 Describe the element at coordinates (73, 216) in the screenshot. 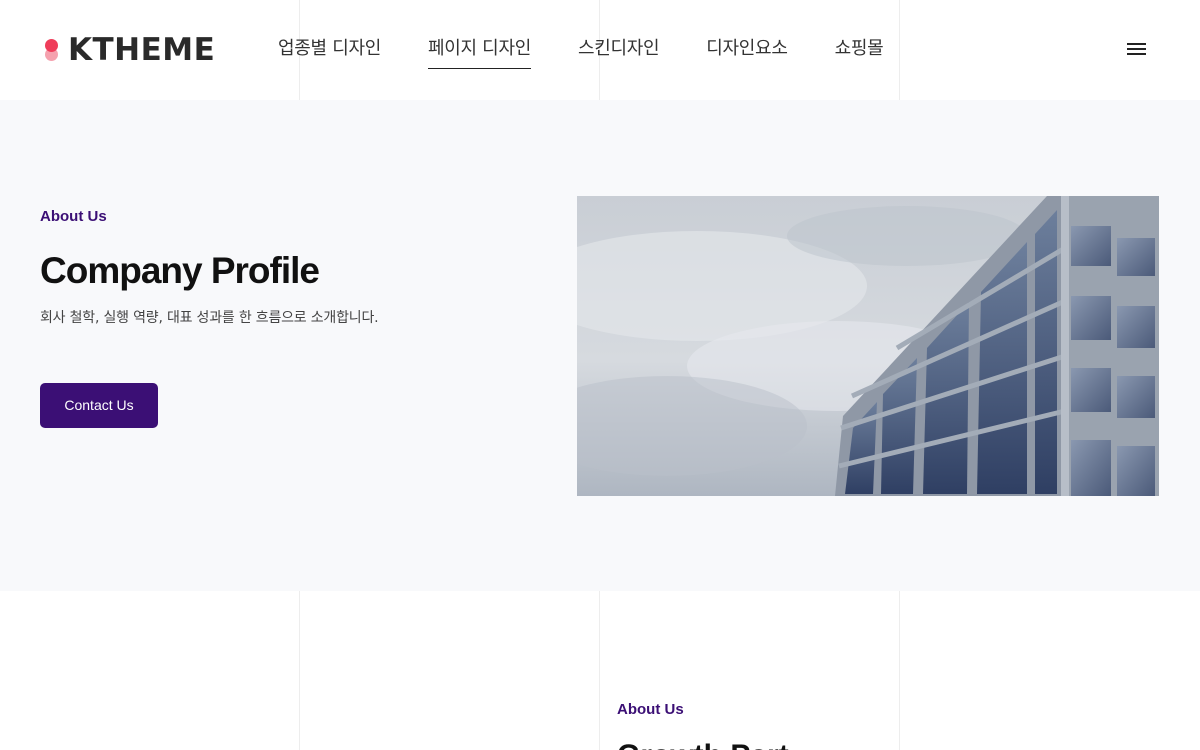

I see `hero-eyebrow: About Us` at that location.